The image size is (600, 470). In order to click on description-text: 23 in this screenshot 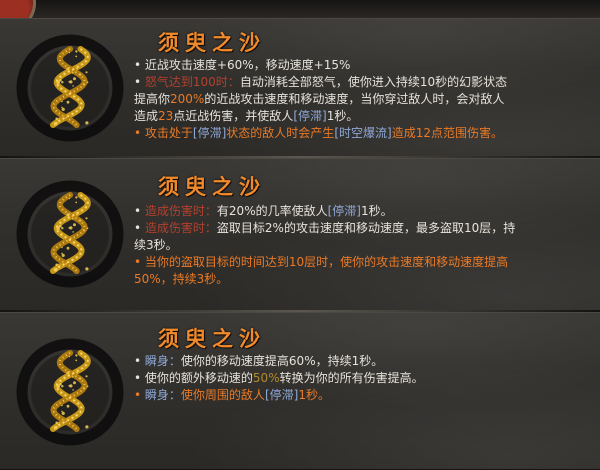, I will do `click(166, 116)`.